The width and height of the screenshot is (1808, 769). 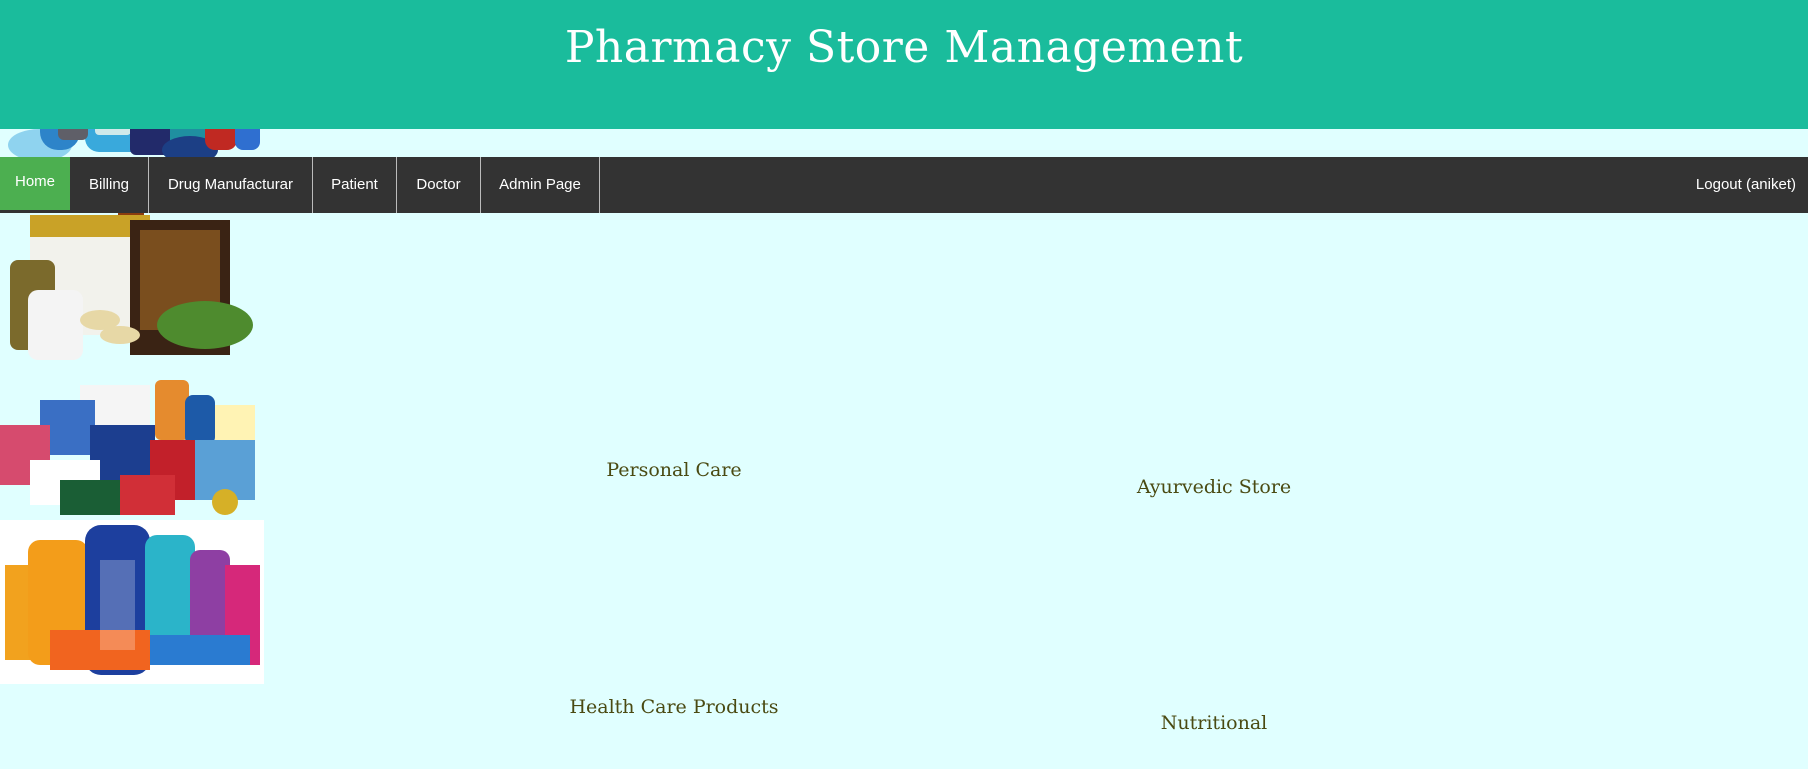 I want to click on category-label-ayurvedic-store: Ayurvedic Store, so click(x=1214, y=487).